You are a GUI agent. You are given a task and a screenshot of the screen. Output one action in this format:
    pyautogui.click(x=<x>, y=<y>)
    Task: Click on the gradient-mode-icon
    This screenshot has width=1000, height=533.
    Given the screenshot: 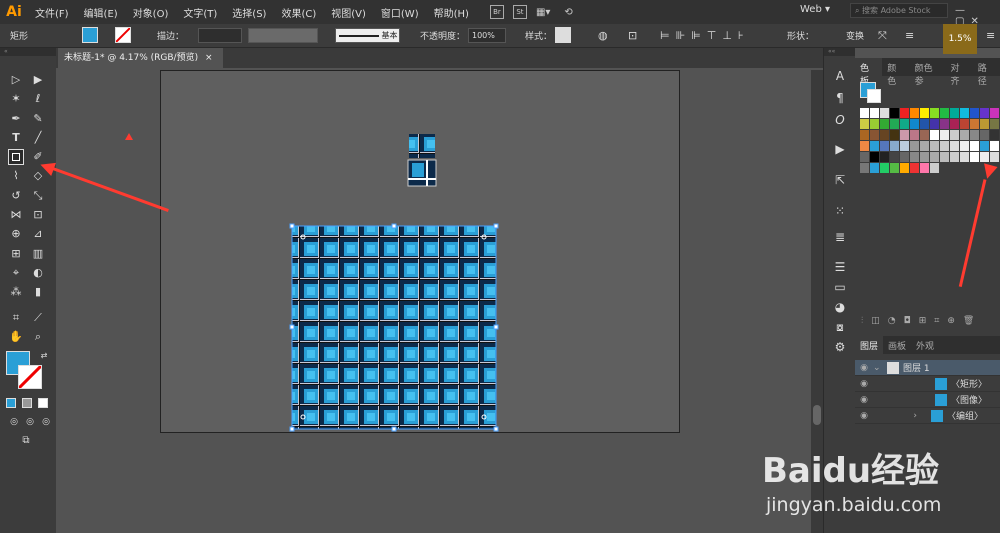 What is the action you would take?
    pyautogui.click(x=27, y=403)
    